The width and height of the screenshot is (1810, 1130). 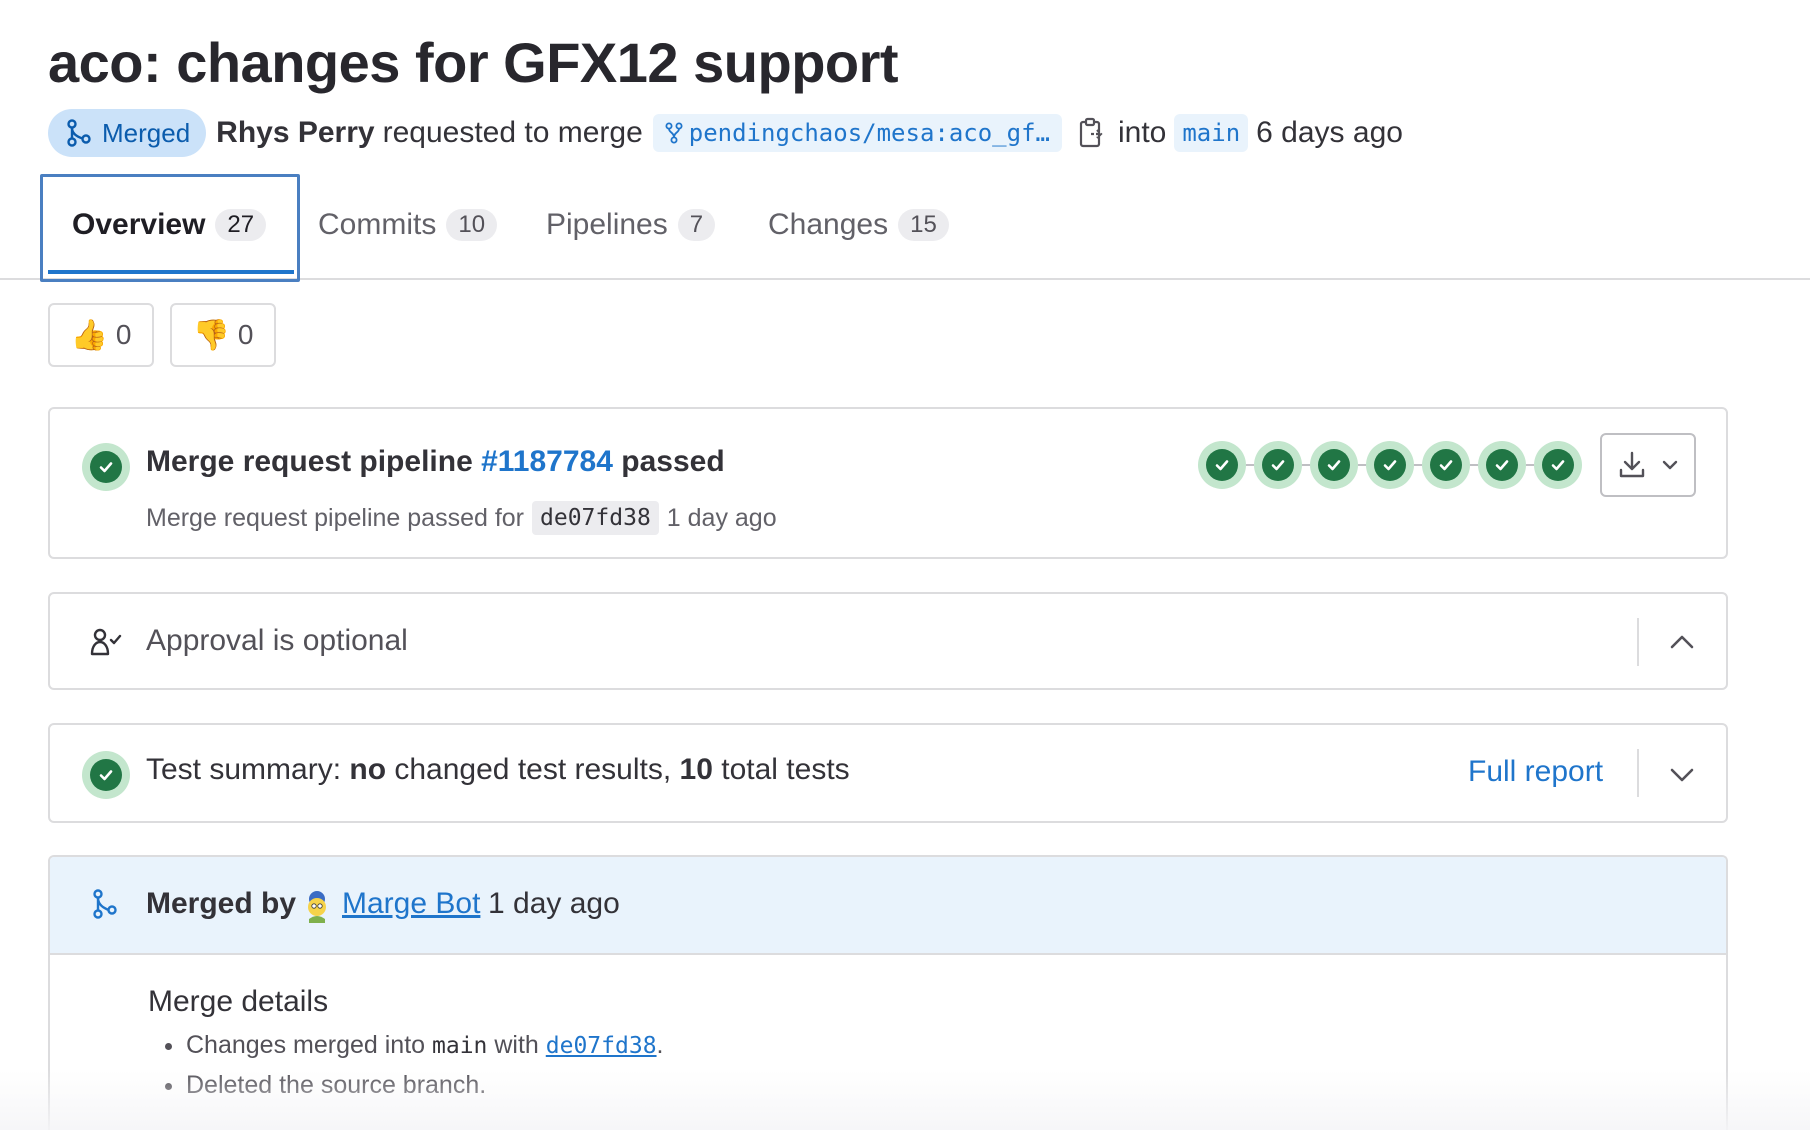 I want to click on thumbs-down-button: 👎 0, so click(x=223, y=335).